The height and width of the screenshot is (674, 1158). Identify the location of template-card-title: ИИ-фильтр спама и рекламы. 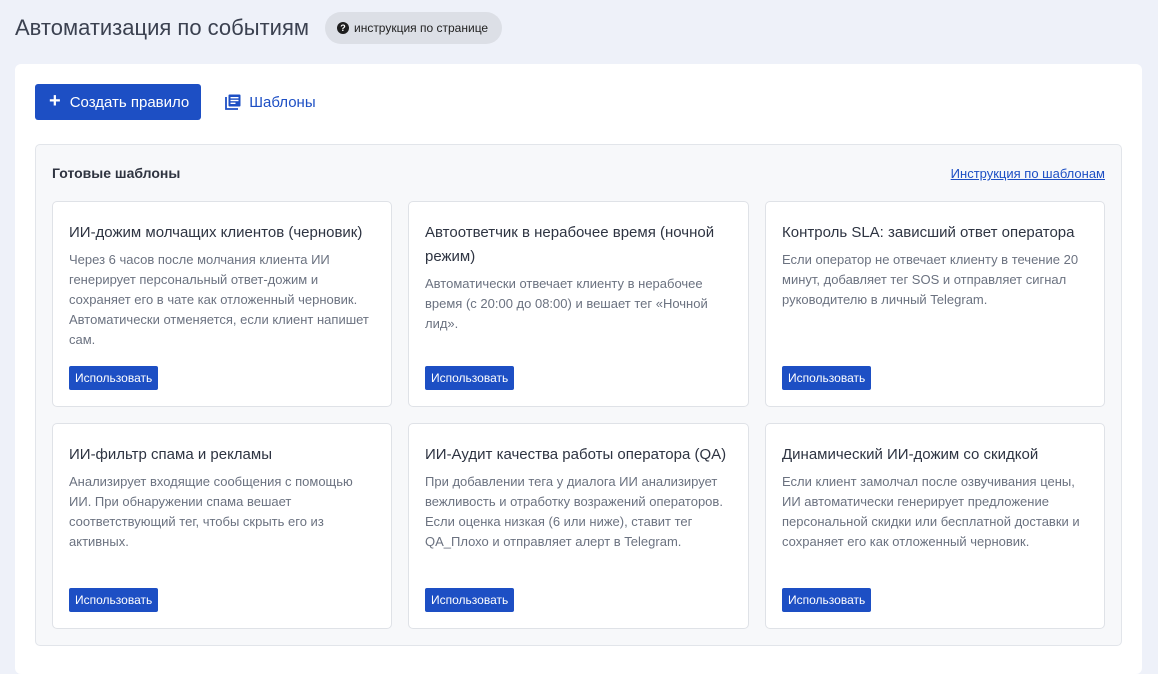
(170, 454).